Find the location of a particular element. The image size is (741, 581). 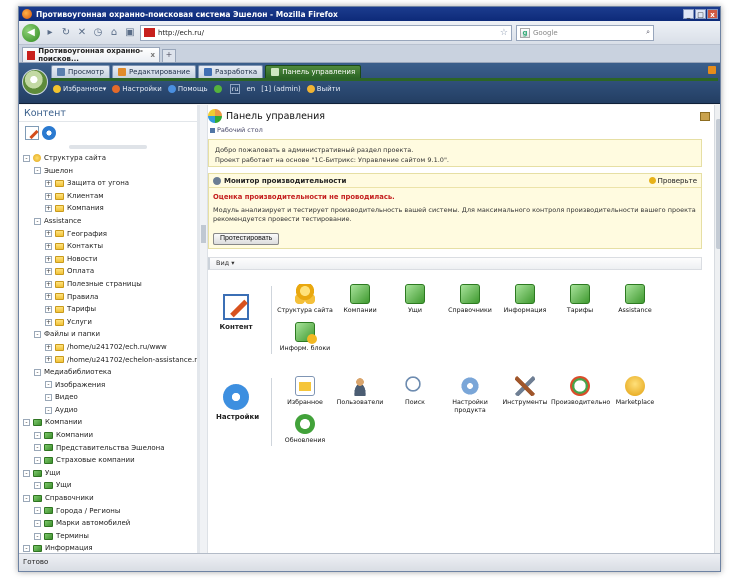

panel-item: Производительно is located at coordinates (580, 391).